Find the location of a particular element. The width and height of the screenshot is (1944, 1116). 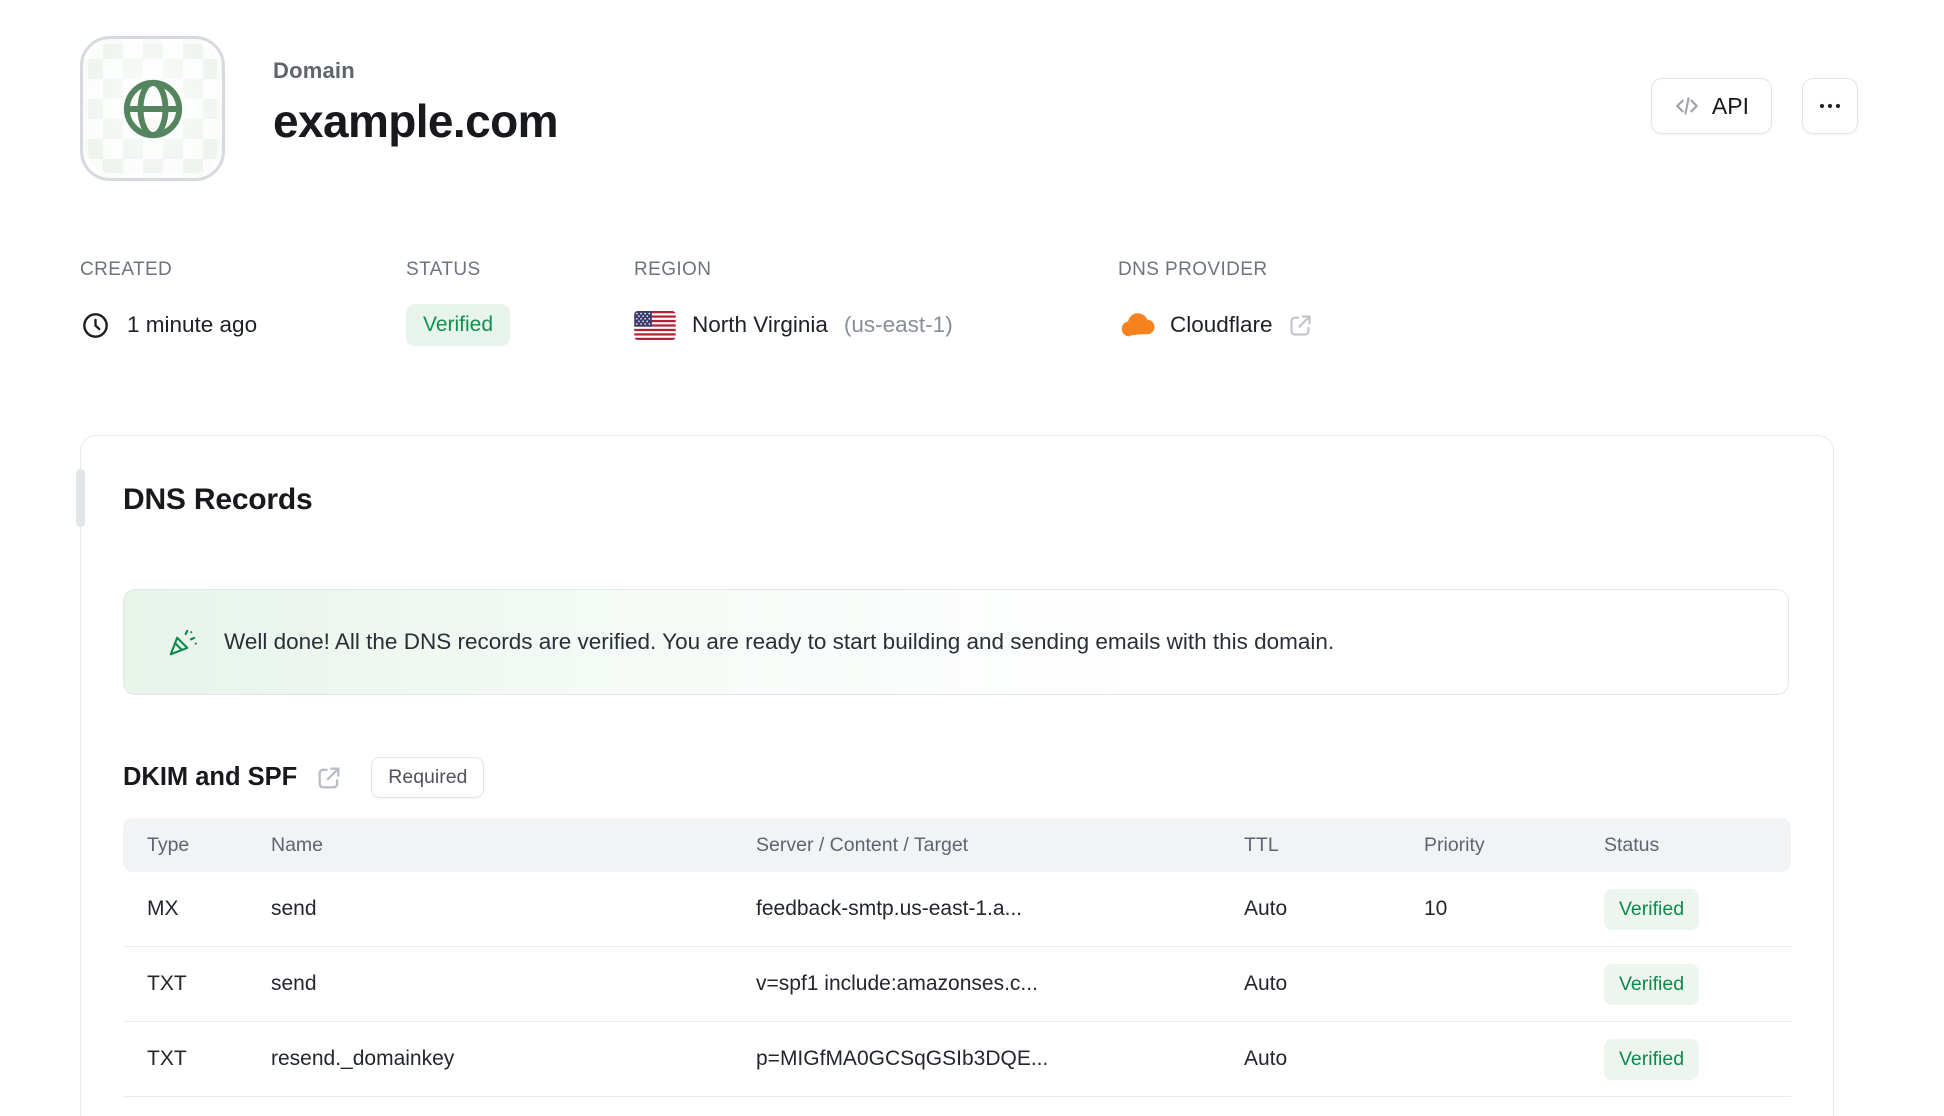

code-icon is located at coordinates (1687, 106).